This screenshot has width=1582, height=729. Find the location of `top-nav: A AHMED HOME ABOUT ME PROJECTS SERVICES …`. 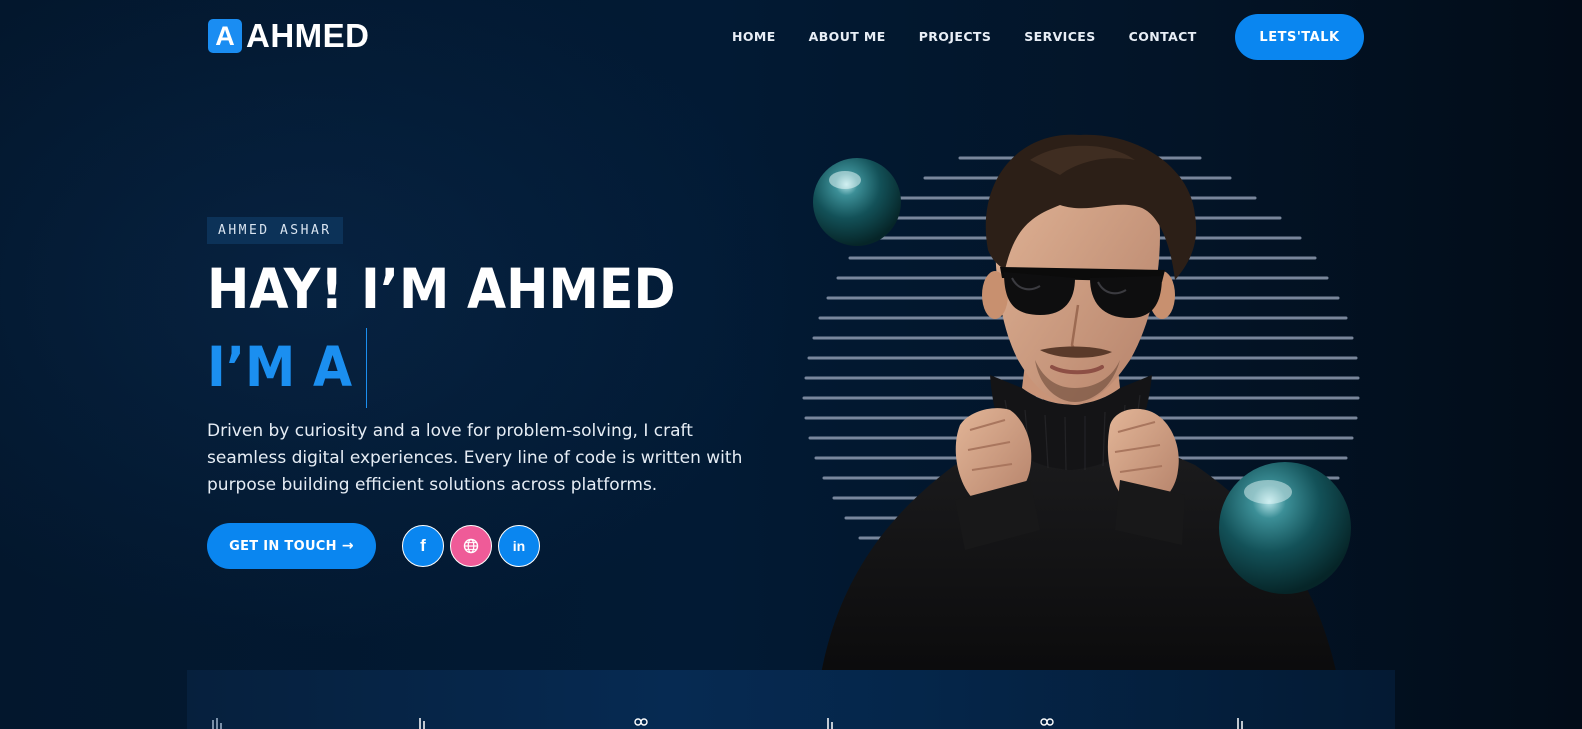

top-nav: A AHMED HOME ABOUT ME PROJECTS SERVICES … is located at coordinates (791, 38).